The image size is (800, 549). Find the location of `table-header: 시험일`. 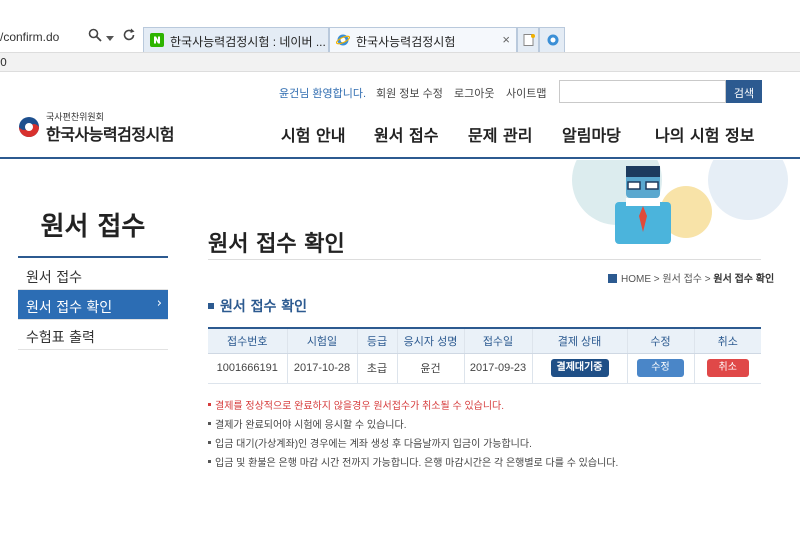

table-header: 시험일 is located at coordinates (321, 340).